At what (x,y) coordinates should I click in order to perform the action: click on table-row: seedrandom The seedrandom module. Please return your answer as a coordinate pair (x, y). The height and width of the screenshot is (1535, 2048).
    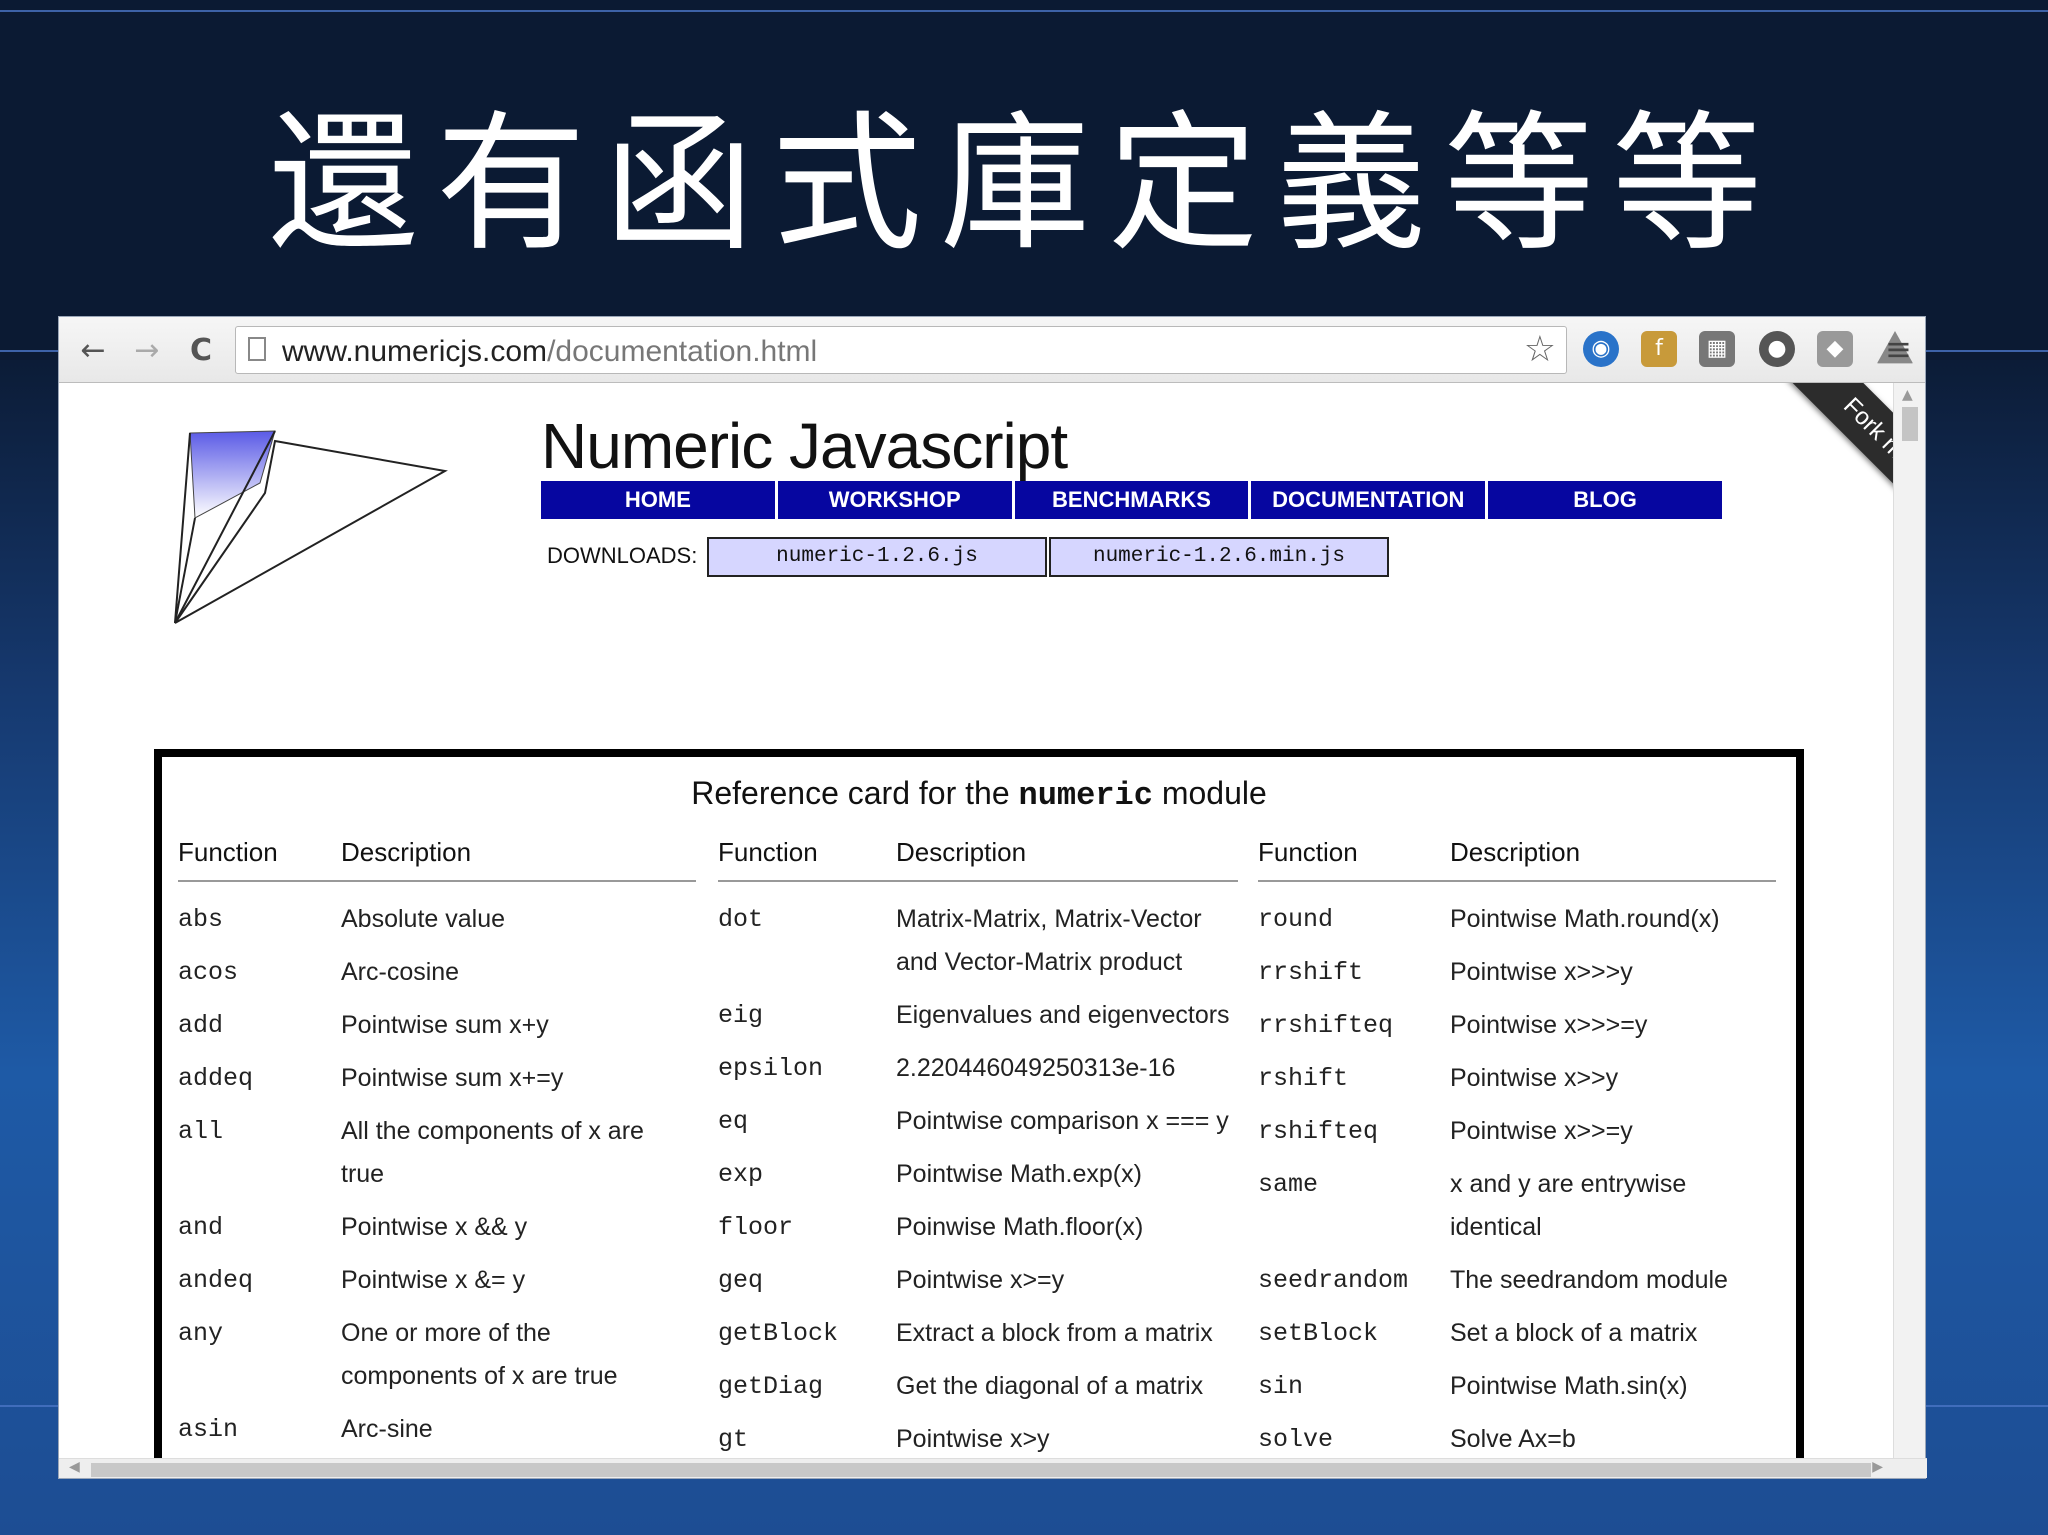
    Looking at the image, I should click on (1517, 1275).